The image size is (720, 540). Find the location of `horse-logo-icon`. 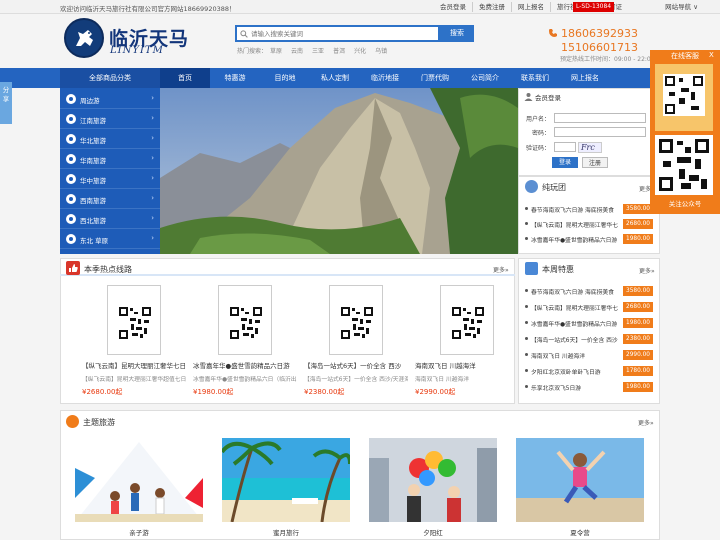

horse-logo-icon is located at coordinates (84, 38).